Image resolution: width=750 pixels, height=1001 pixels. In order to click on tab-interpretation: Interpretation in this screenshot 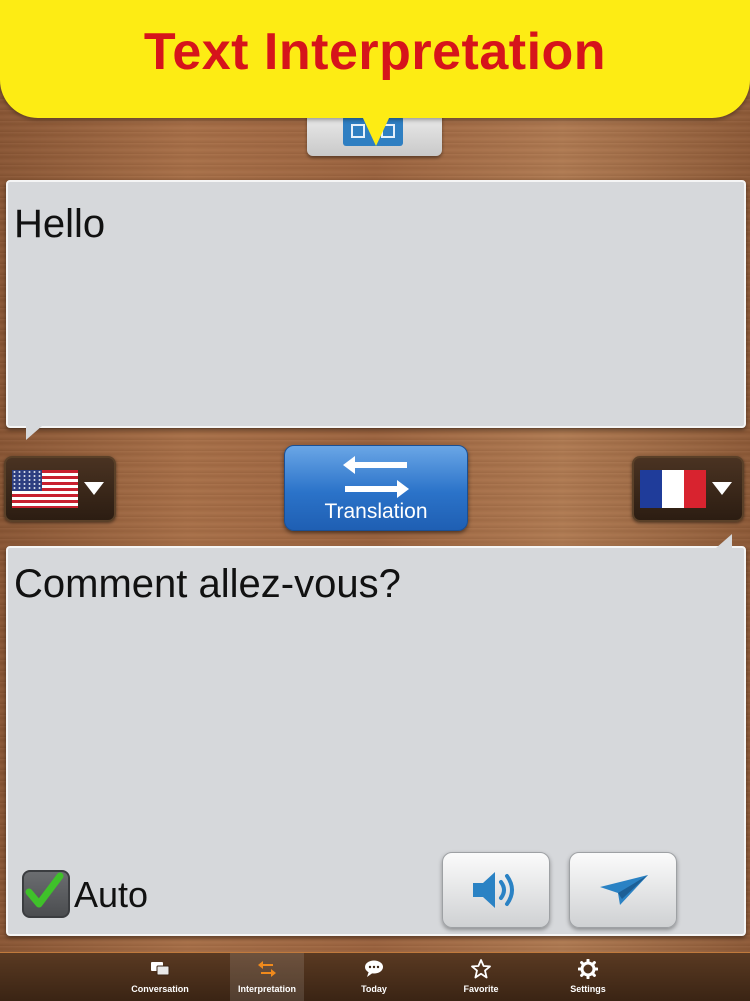, I will do `click(267, 977)`.